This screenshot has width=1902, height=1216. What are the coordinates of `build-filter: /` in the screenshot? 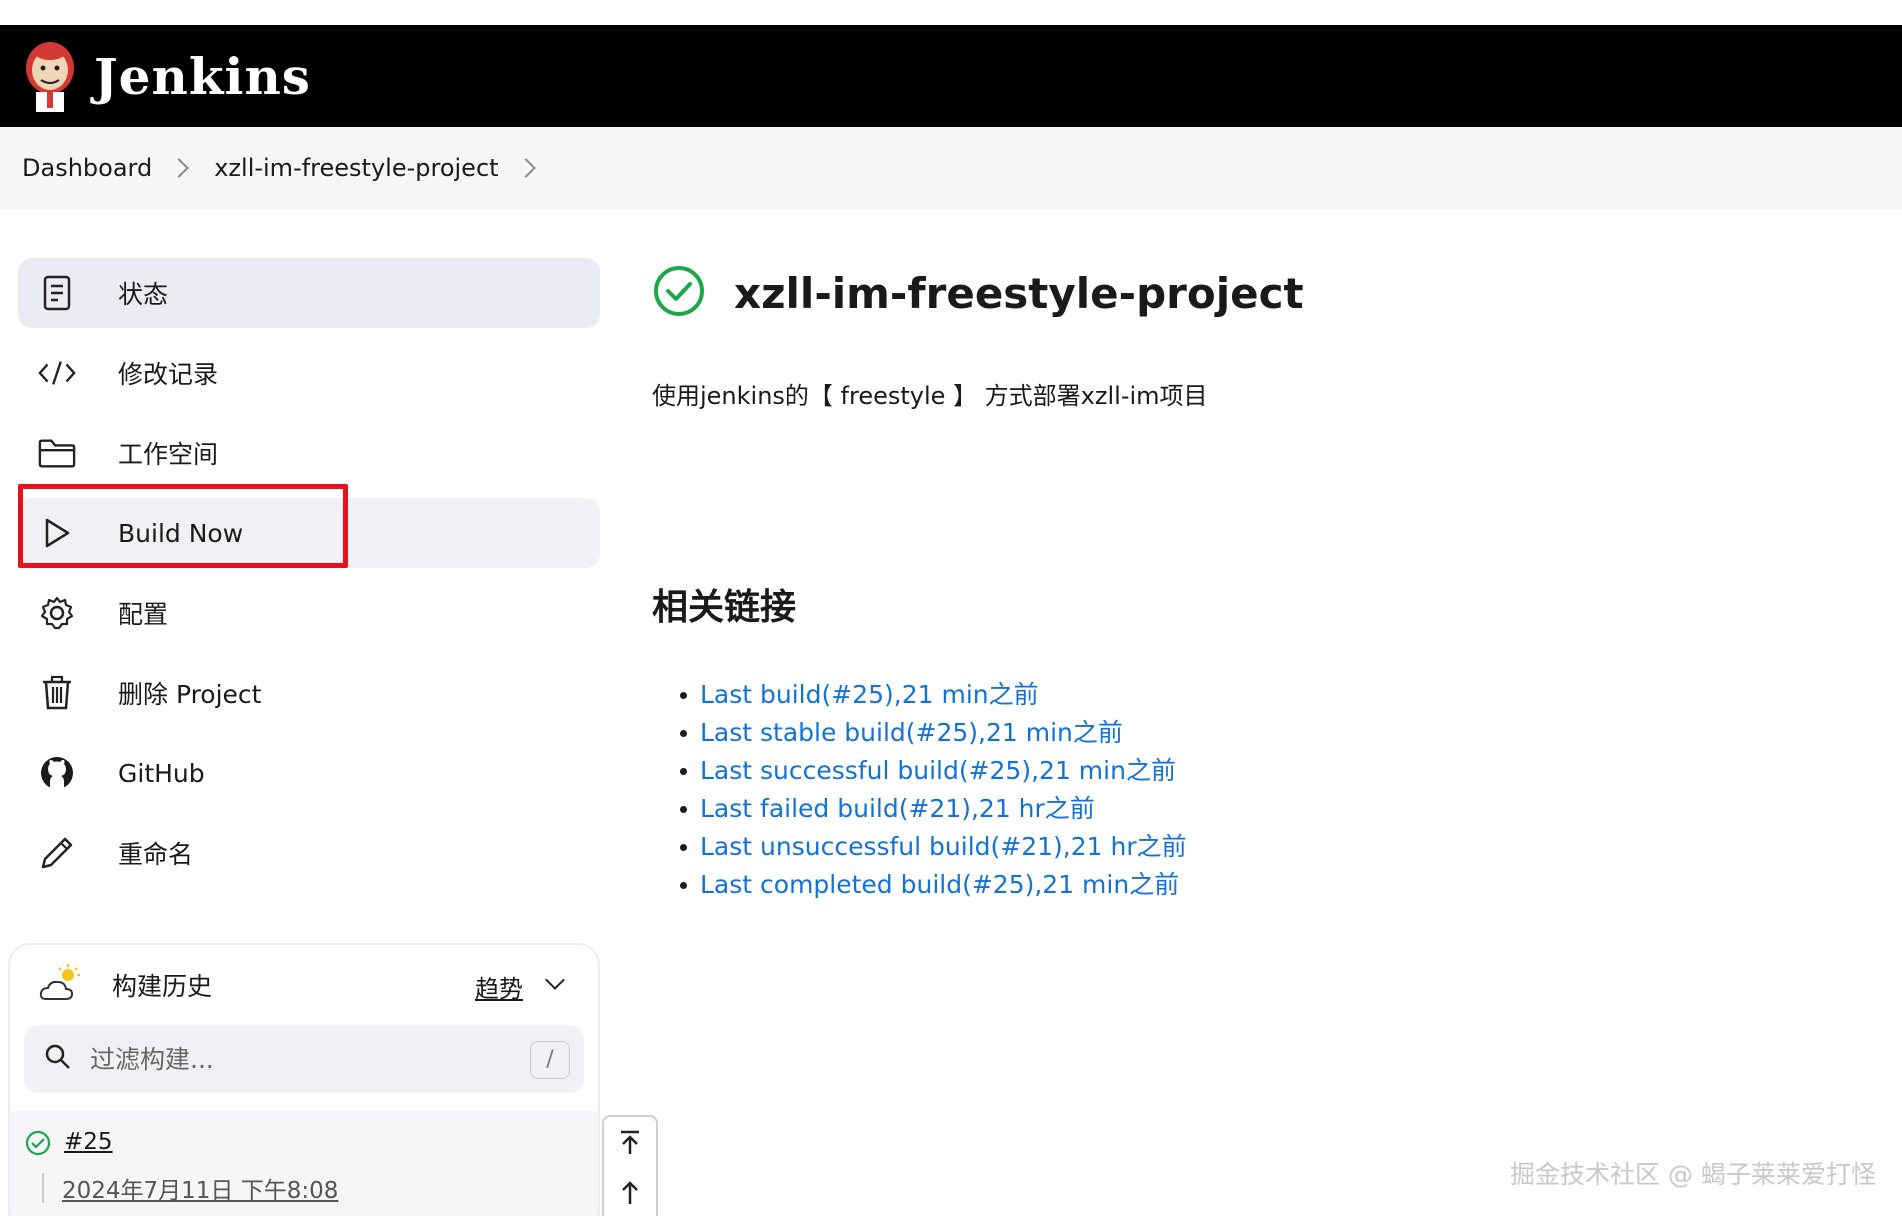 It's located at (304, 1059).